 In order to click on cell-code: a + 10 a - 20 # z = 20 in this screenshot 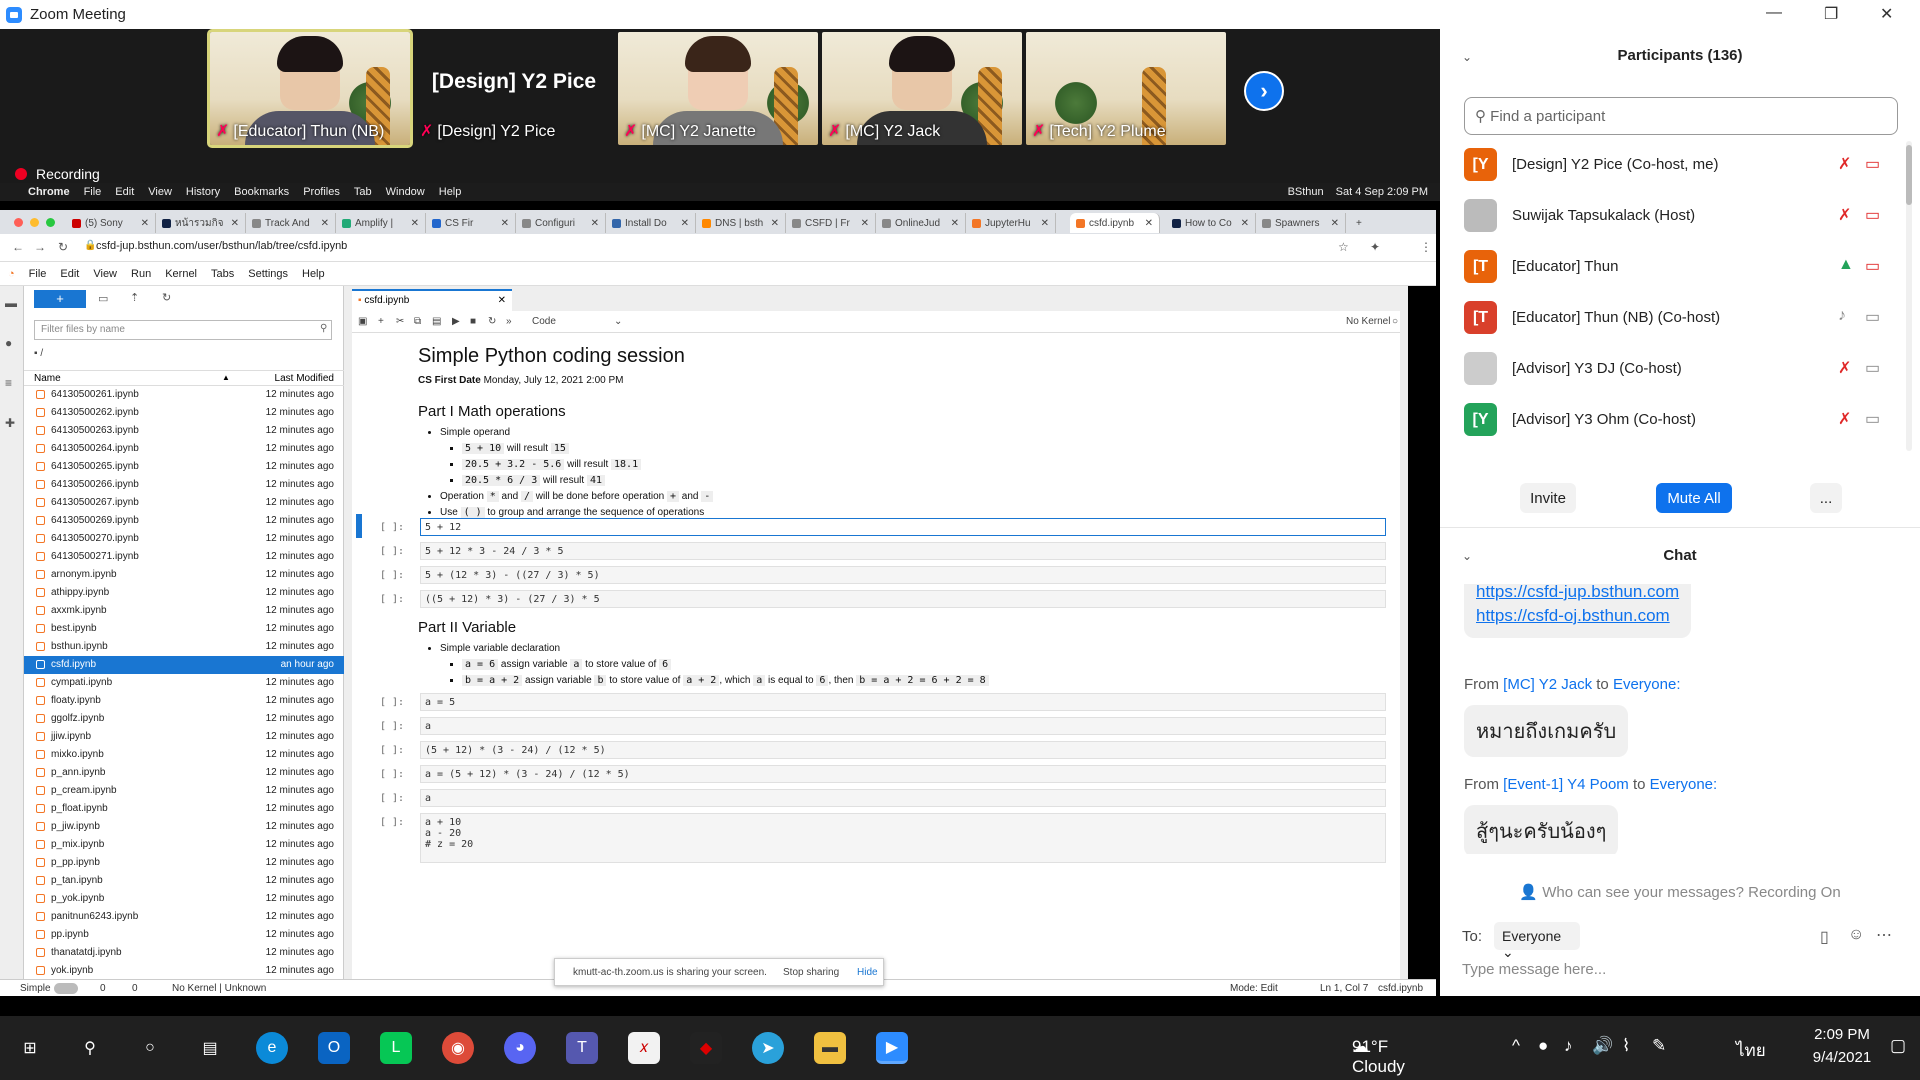, I will do `click(903, 838)`.